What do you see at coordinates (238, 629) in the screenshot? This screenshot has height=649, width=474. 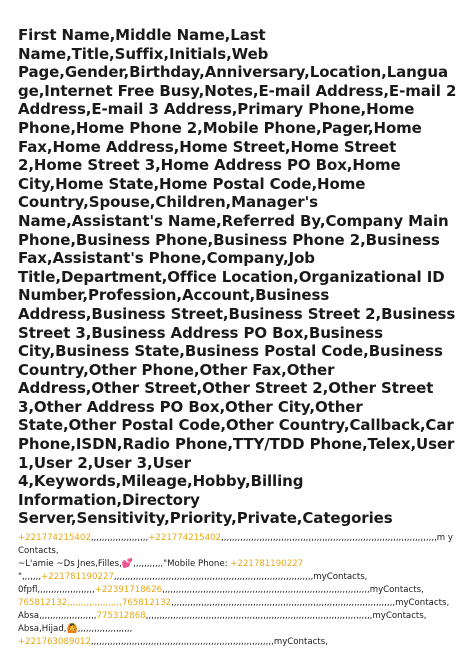 I see `csv-row: Absa,Hijad,🙆,,,,,,,,,,,,,,,,,,,,` at bounding box center [238, 629].